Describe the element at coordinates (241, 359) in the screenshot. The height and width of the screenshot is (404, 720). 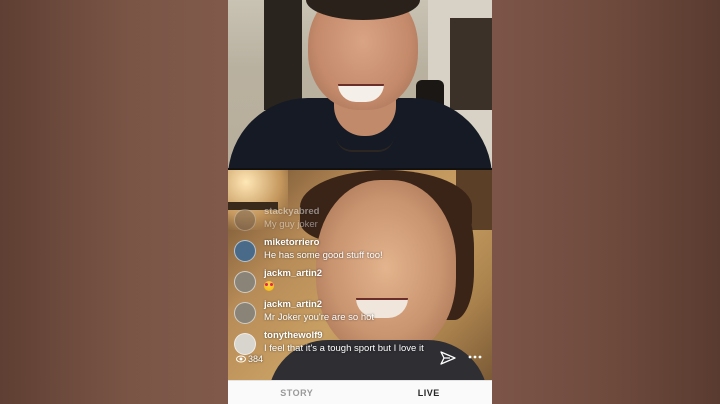
I see `eye-icon` at that location.